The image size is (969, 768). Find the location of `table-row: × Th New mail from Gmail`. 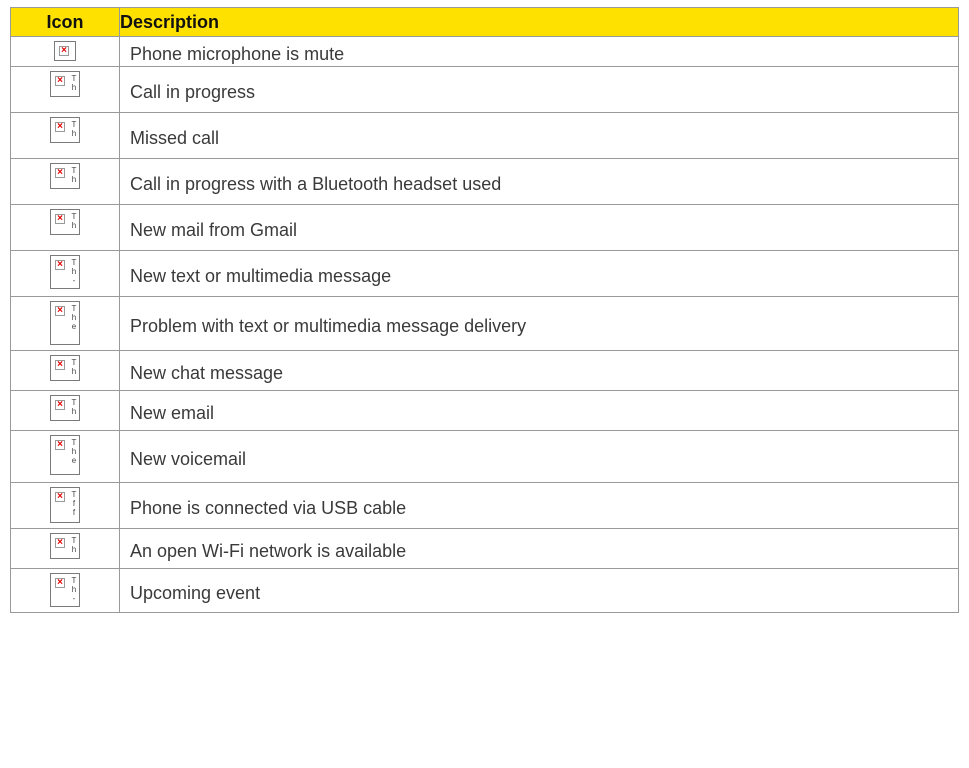

table-row: × Th New mail from Gmail is located at coordinates (484, 227).